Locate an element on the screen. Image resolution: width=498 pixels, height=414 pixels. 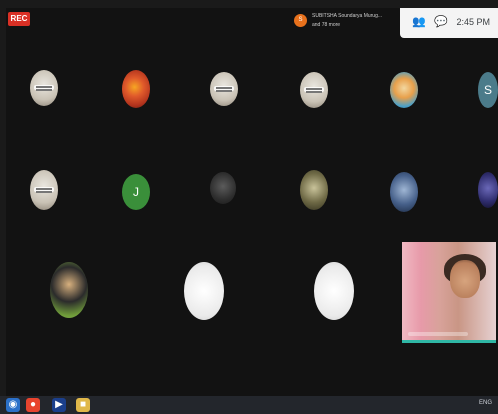
files-icon: ■ is located at coordinates (83, 405).